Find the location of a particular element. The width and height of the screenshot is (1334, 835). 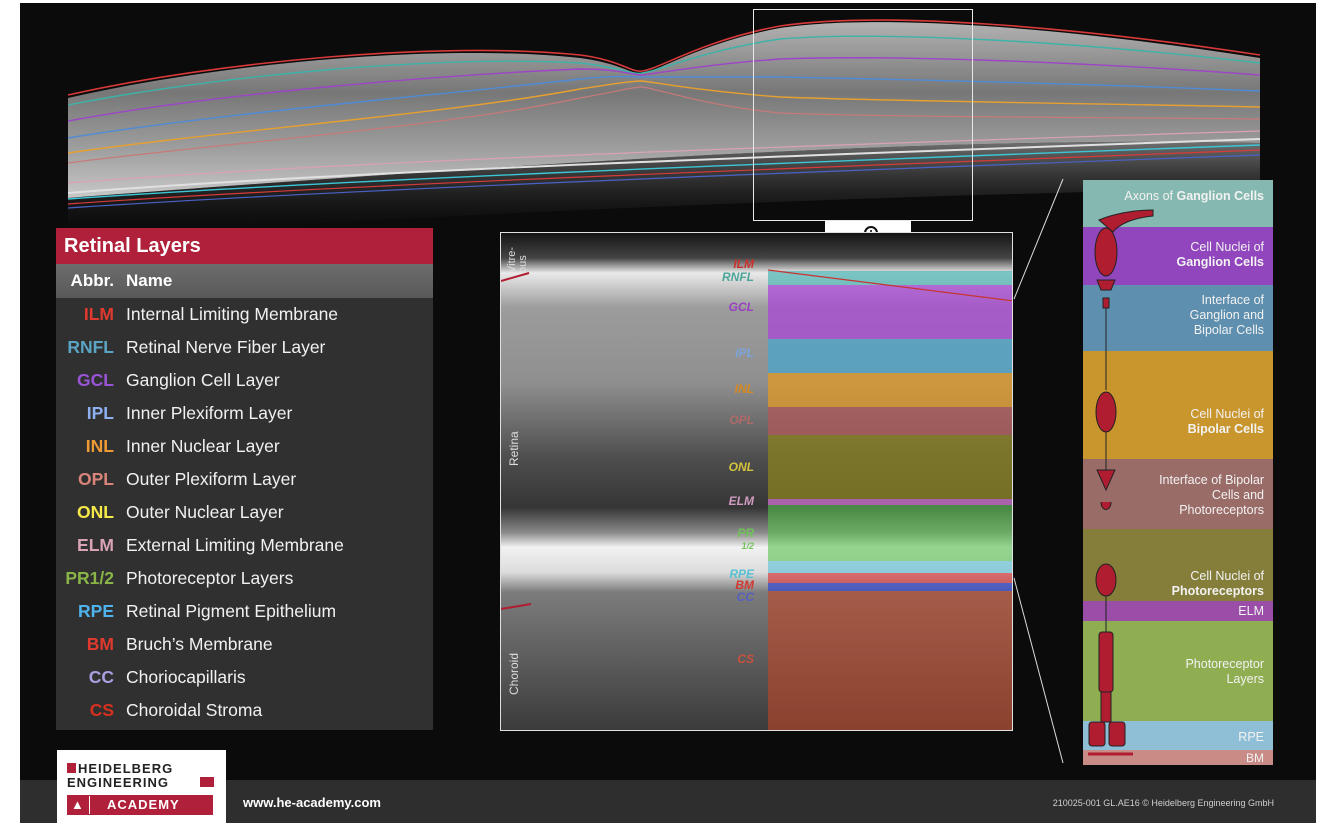

table-row: ONL Outer Nuclear Layer is located at coordinates (244, 512).